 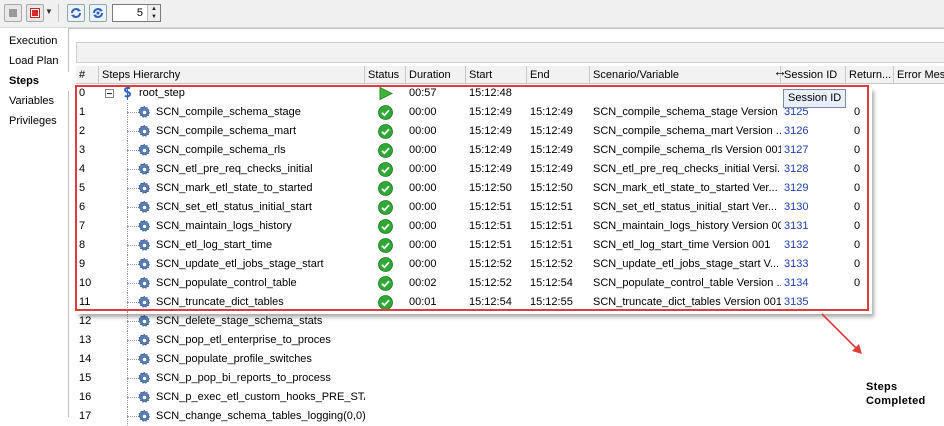 What do you see at coordinates (34, 41) in the screenshot?
I see `nav-item-execution: Execution` at bounding box center [34, 41].